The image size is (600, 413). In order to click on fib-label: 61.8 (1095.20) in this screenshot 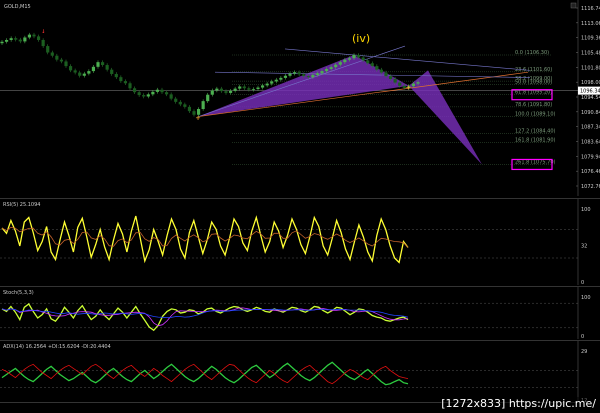, I will do `click(533, 93)`.